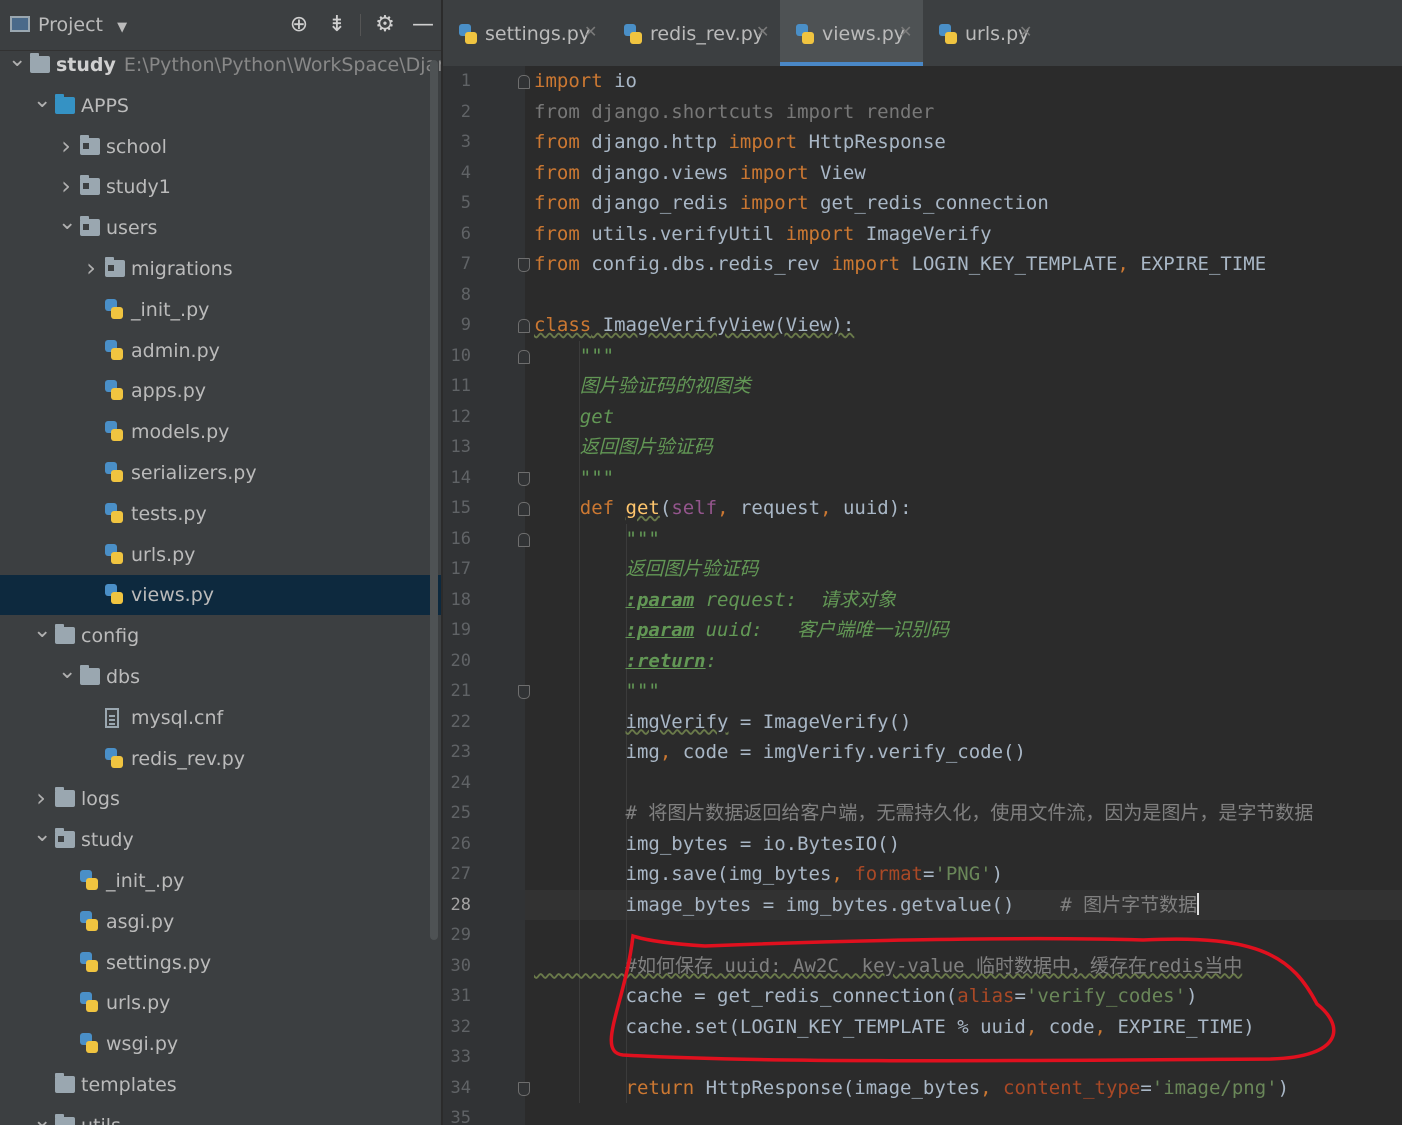 This screenshot has height=1125, width=1402. I want to click on code-line: img.save(img_bytes, format='PNG'), so click(769, 874).